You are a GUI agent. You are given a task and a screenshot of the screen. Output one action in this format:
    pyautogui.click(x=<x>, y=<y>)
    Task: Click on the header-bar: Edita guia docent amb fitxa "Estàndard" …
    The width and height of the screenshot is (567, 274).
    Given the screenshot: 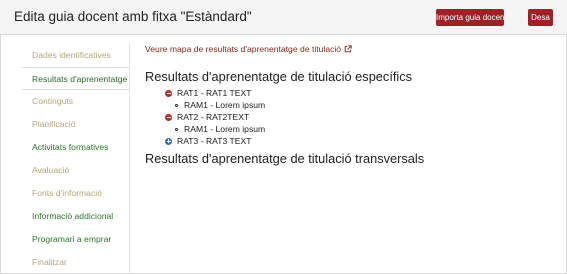 What is the action you would take?
    pyautogui.click(x=283, y=17)
    